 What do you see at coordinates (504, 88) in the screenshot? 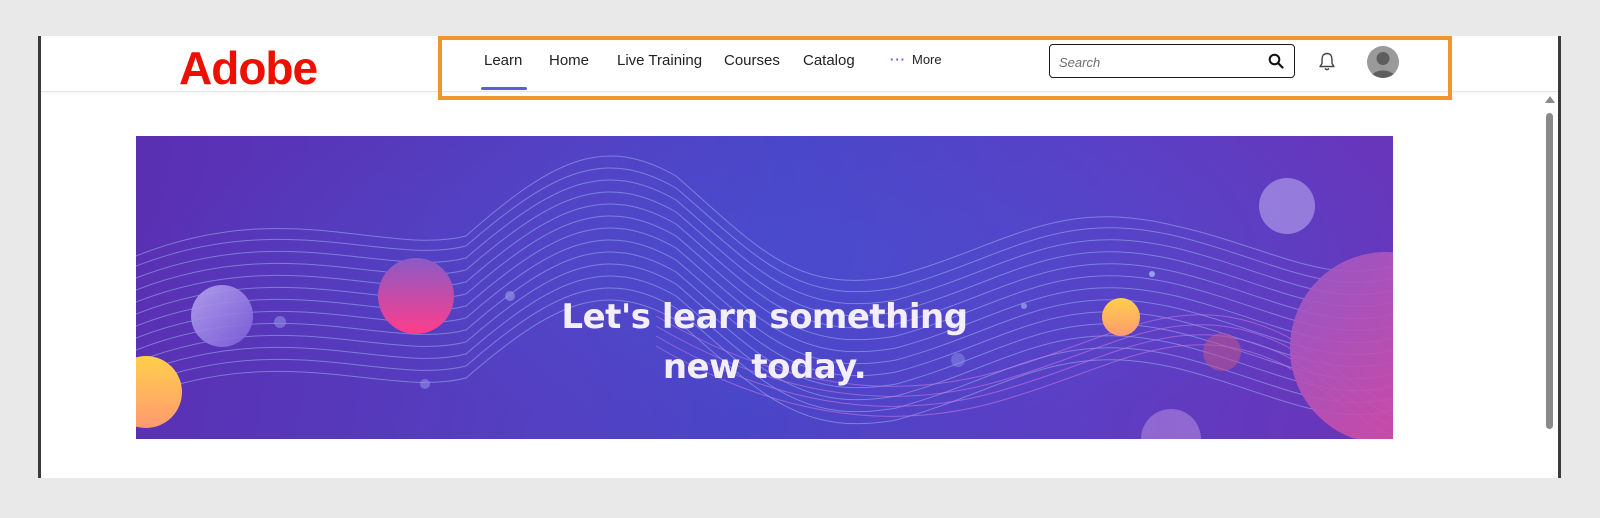
I see `active-tab-indicator` at bounding box center [504, 88].